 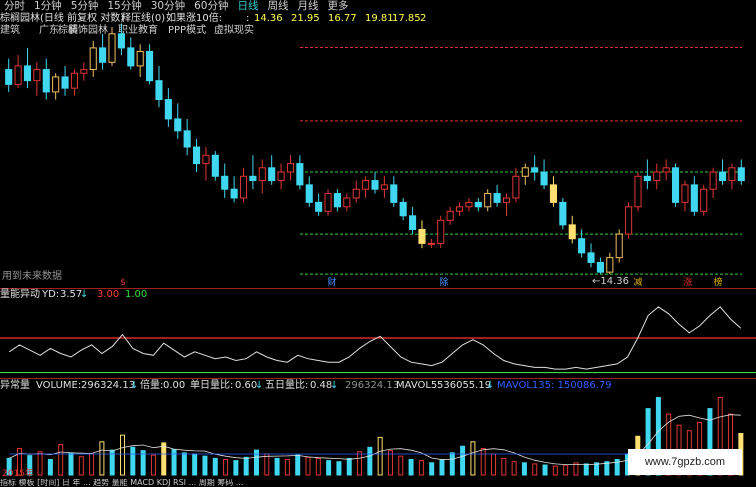 I want to click on signal-3: 减, so click(x=638, y=283).